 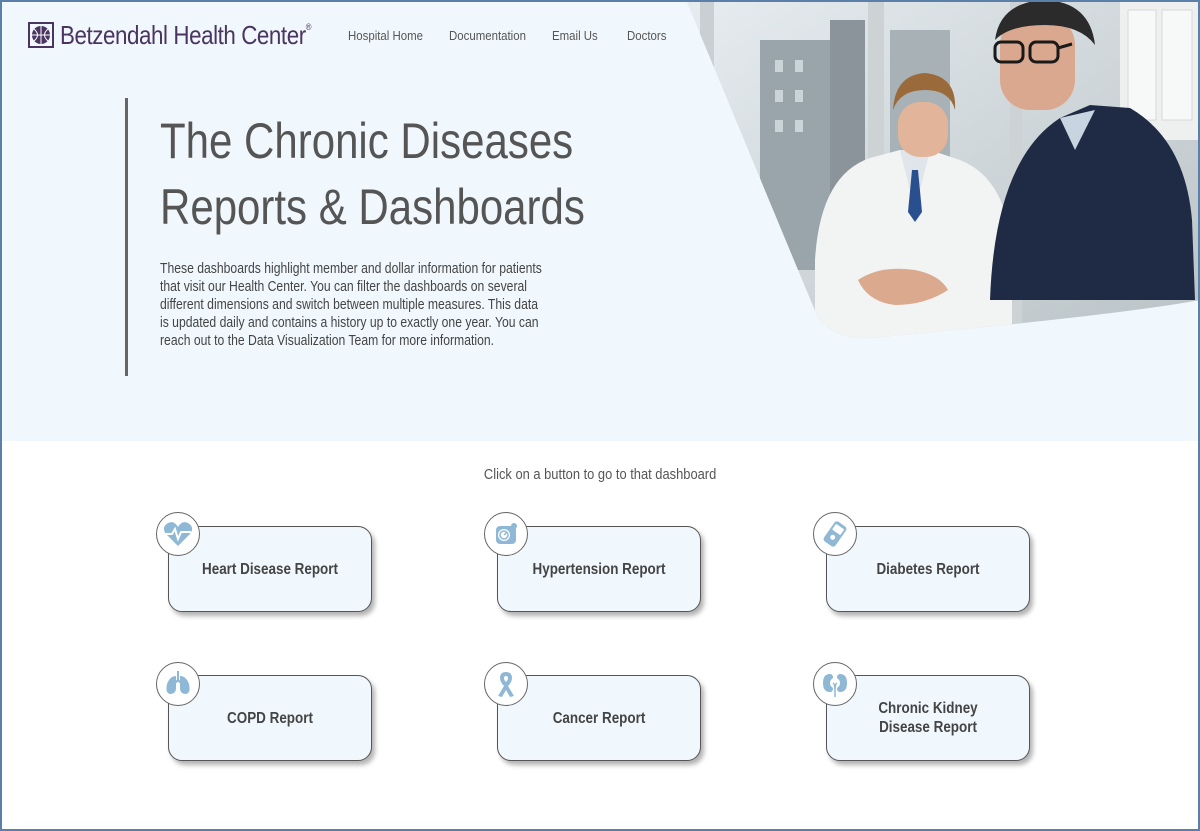 I want to click on diabetes-report-button: Diabetes Report, so click(x=928, y=569).